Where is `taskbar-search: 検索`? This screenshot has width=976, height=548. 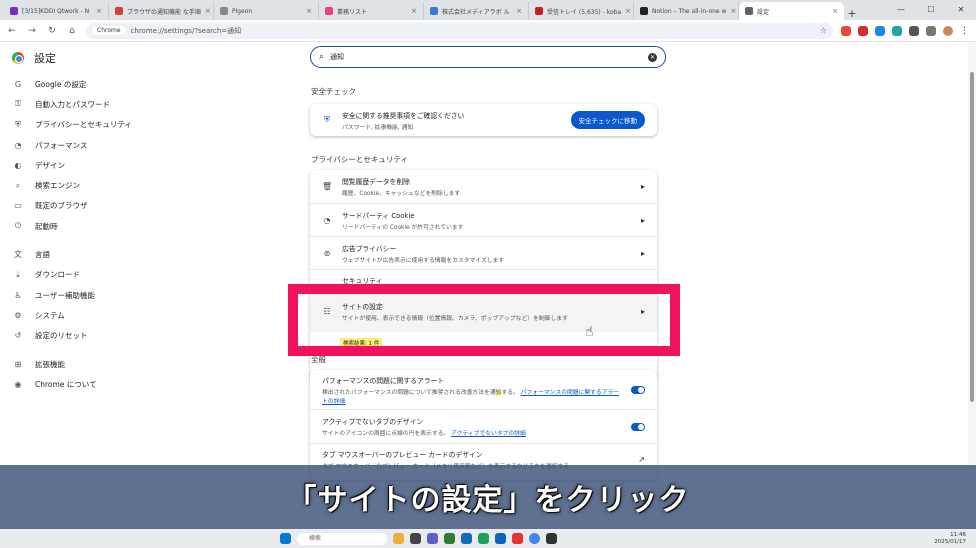
taskbar-search: 検索 is located at coordinates (342, 538).